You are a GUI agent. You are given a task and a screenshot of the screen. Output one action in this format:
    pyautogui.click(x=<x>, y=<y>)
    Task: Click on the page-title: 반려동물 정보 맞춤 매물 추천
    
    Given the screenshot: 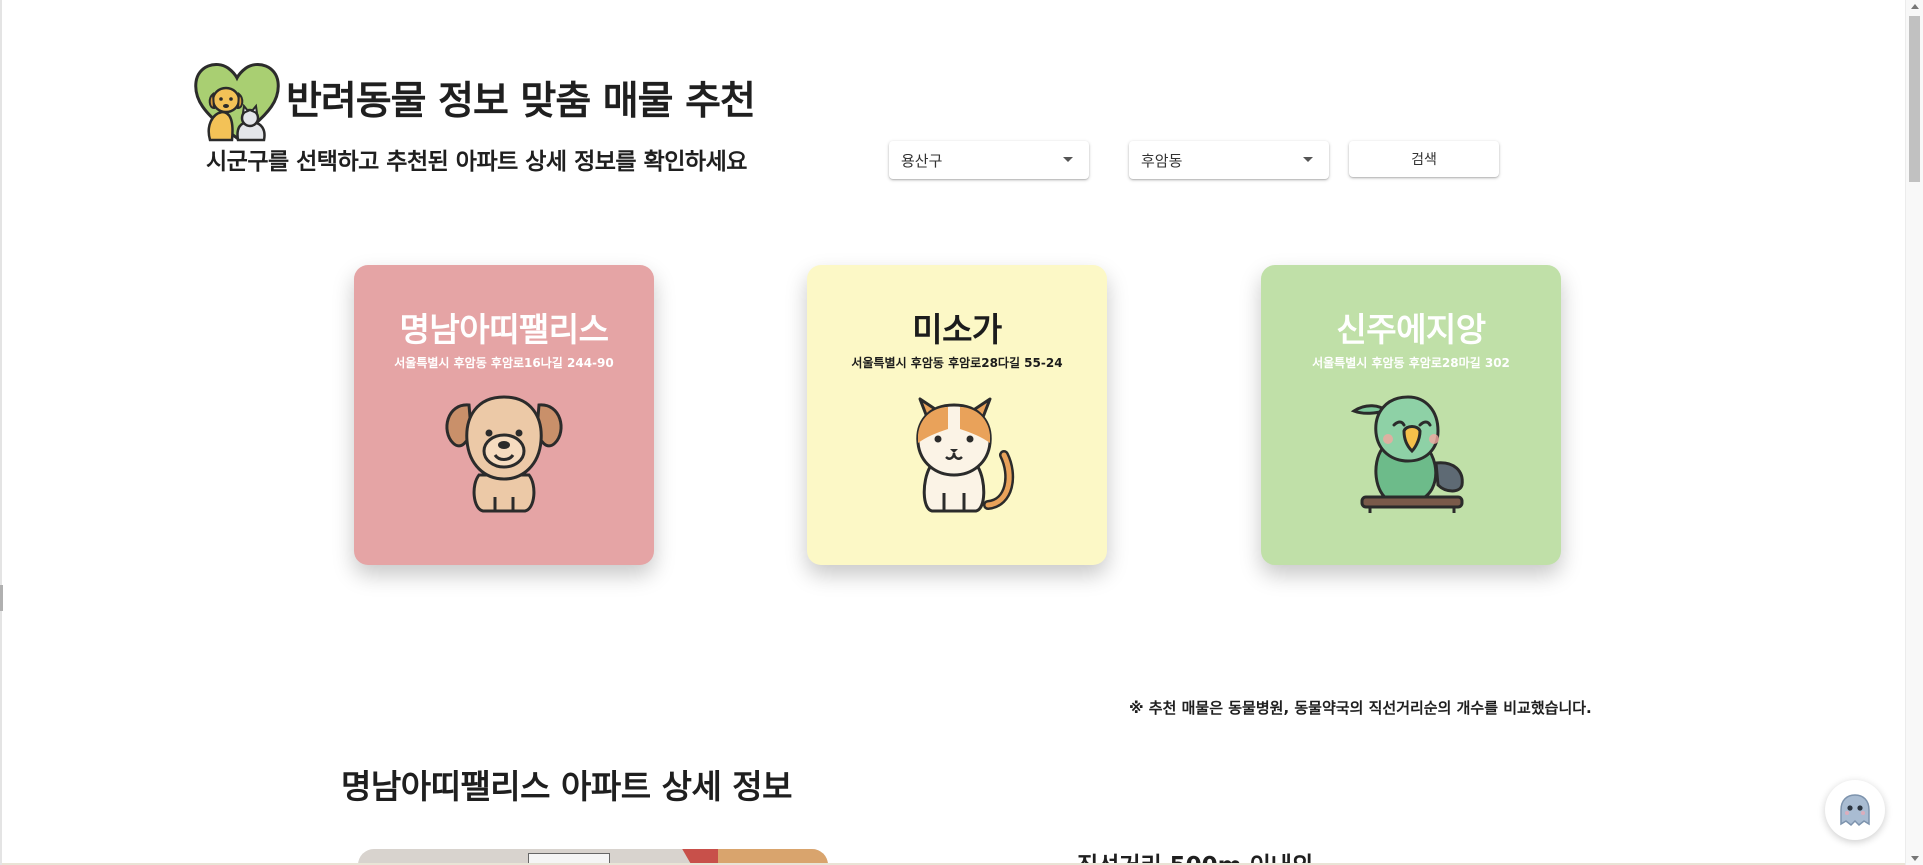 What is the action you would take?
    pyautogui.click(x=521, y=101)
    